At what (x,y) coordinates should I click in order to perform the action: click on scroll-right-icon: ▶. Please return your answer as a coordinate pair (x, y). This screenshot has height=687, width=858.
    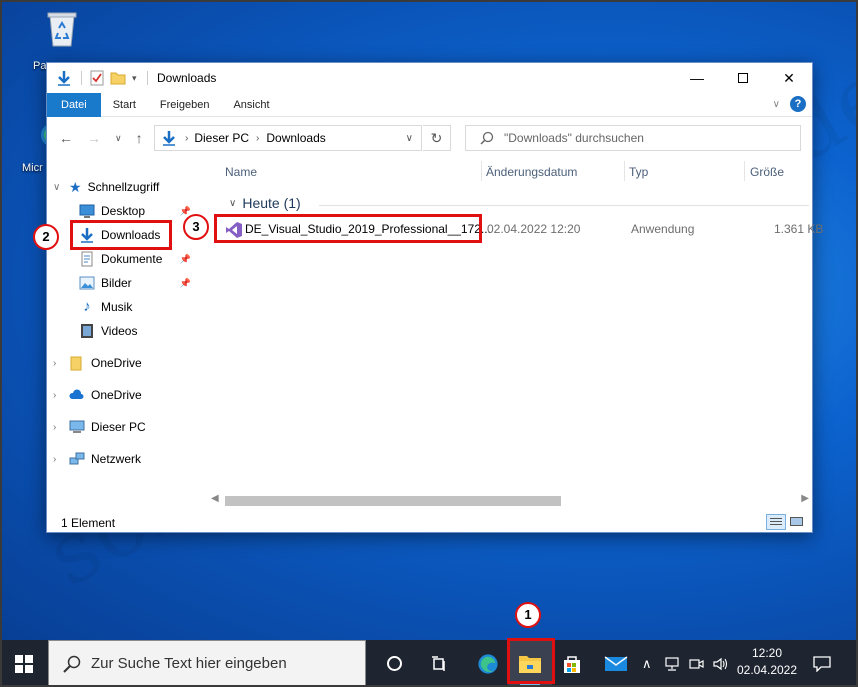
    Looking at the image, I should click on (805, 498).